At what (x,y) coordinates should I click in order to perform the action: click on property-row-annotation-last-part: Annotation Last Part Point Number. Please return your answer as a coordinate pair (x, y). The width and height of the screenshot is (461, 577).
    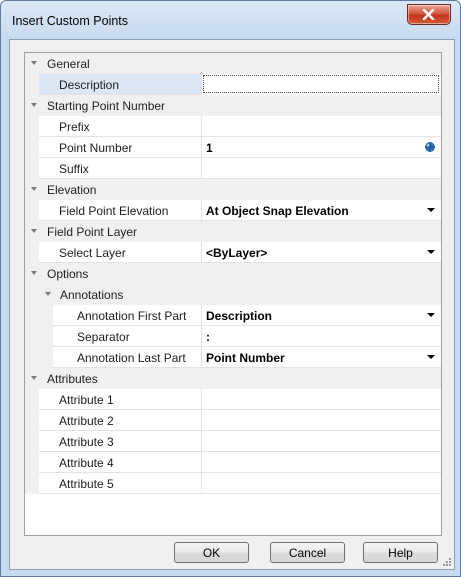
    Looking at the image, I should click on (233, 357).